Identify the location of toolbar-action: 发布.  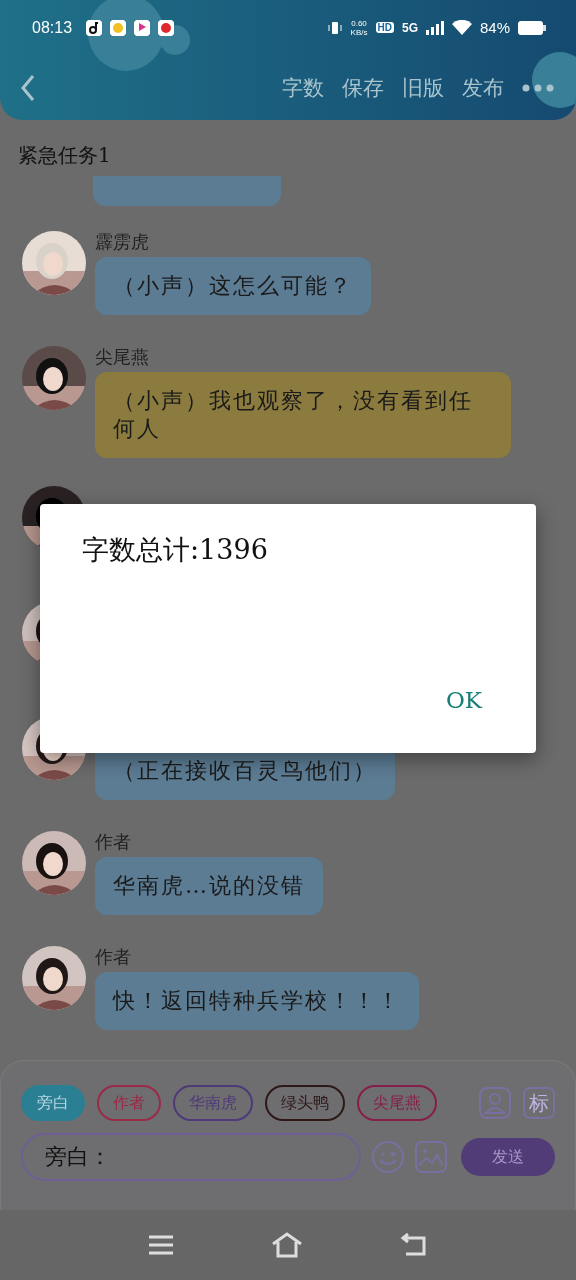
(483, 87).